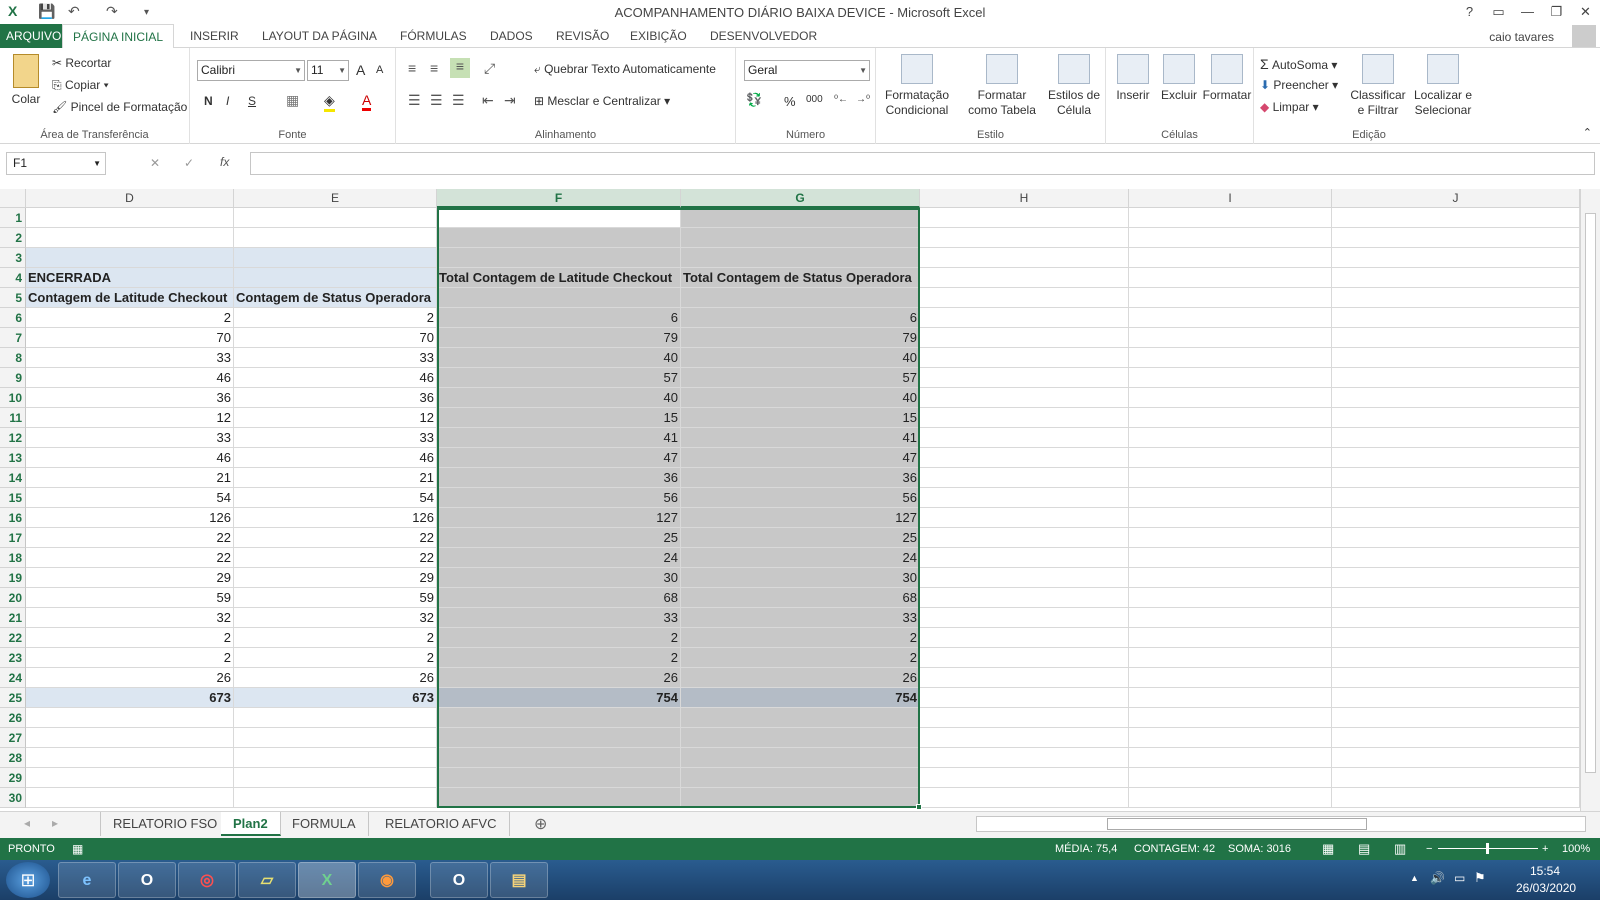 Image resolution: width=1600 pixels, height=900 pixels. Describe the element at coordinates (130, 278) in the screenshot. I see `header-cell: ENCERRADA` at that location.